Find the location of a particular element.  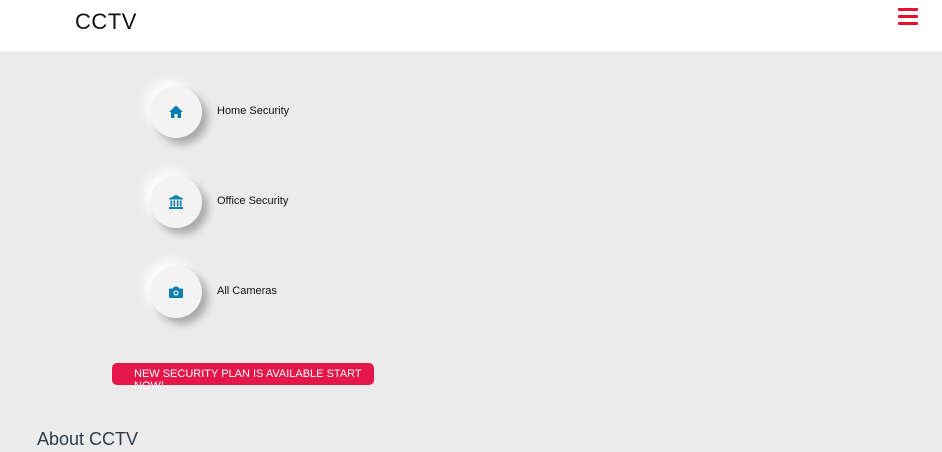

bank-building-icon is located at coordinates (176, 202).